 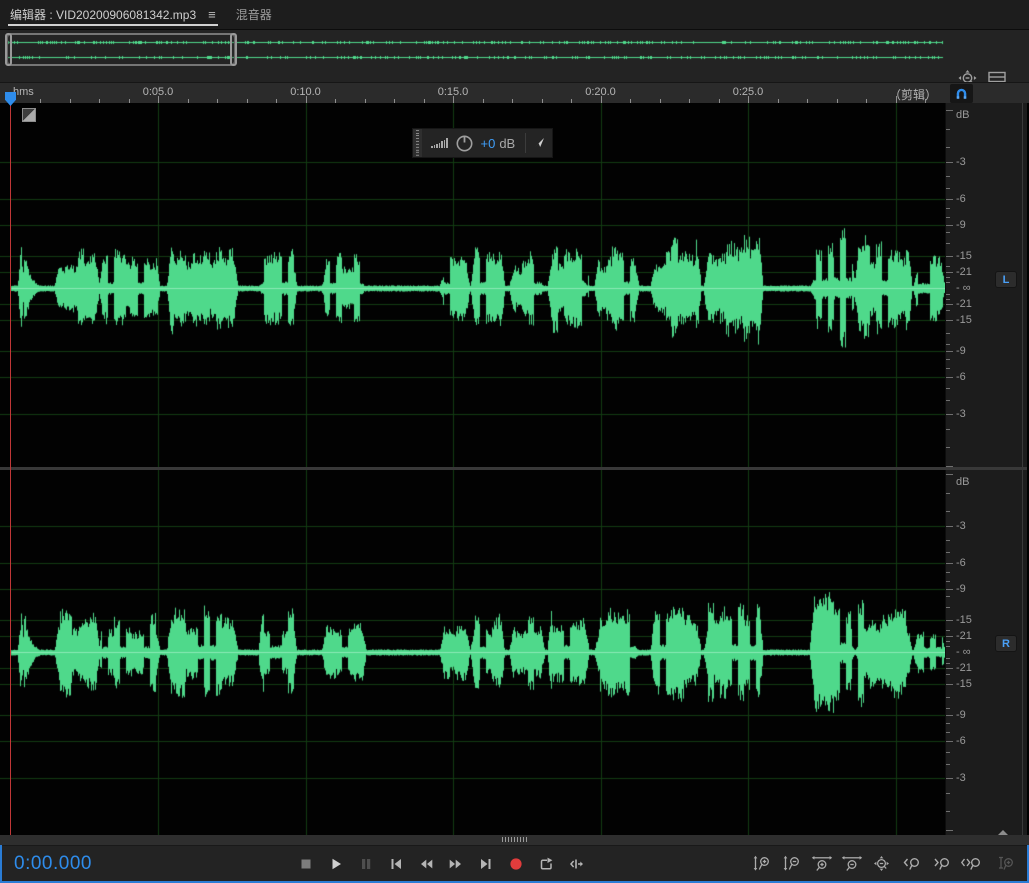 I want to click on zoom-out-full-button, so click(x=881, y=864).